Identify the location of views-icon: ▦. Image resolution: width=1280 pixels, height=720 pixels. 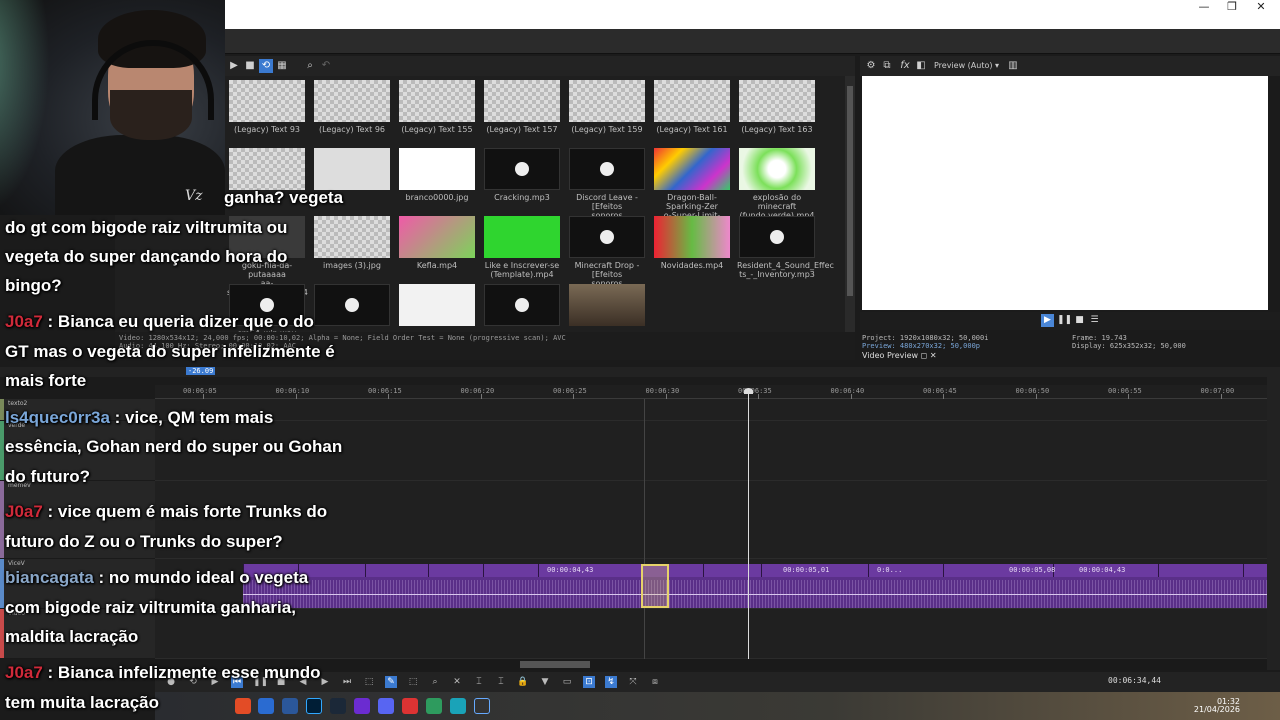
(282, 66).